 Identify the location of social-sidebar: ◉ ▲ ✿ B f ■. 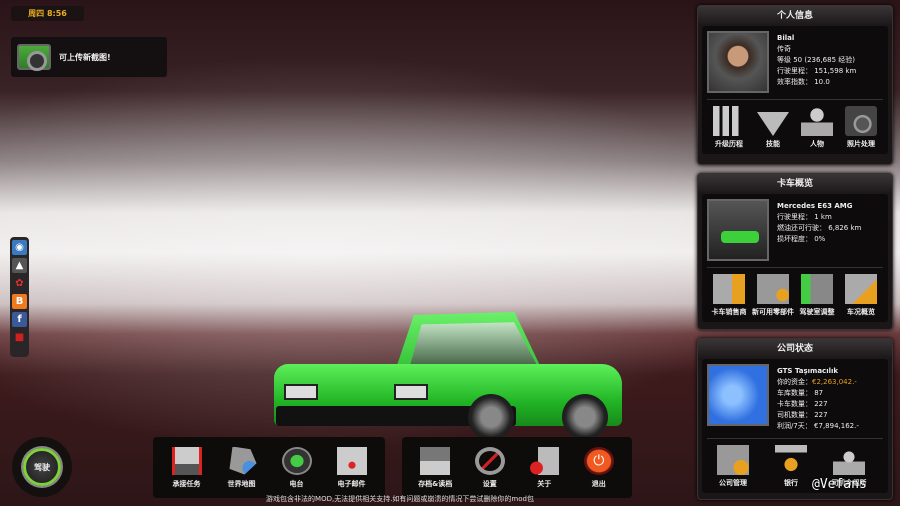
(19, 297).